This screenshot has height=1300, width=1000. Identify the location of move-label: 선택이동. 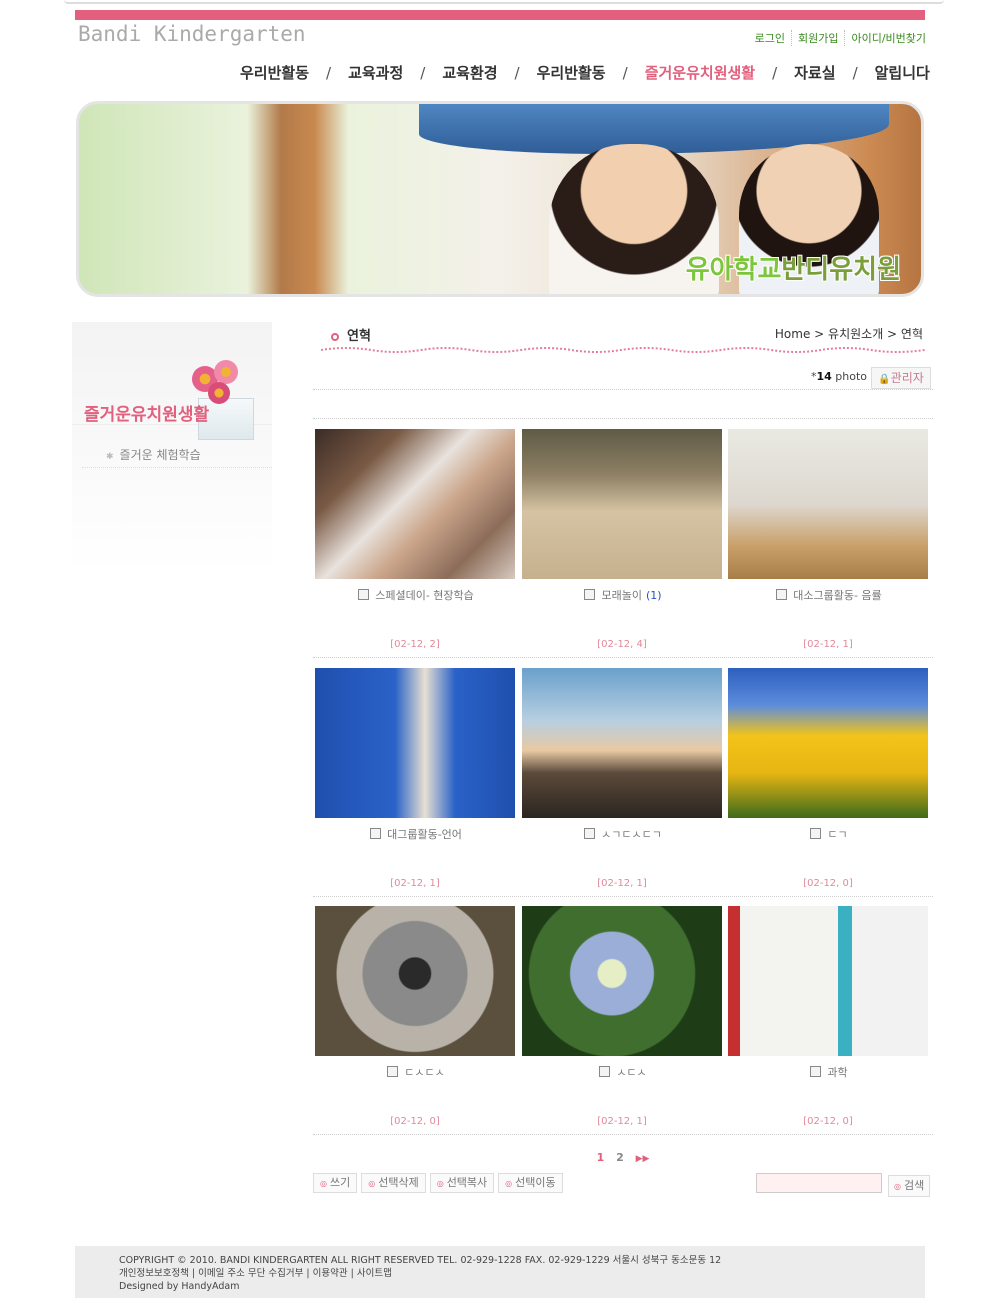
(535, 1182).